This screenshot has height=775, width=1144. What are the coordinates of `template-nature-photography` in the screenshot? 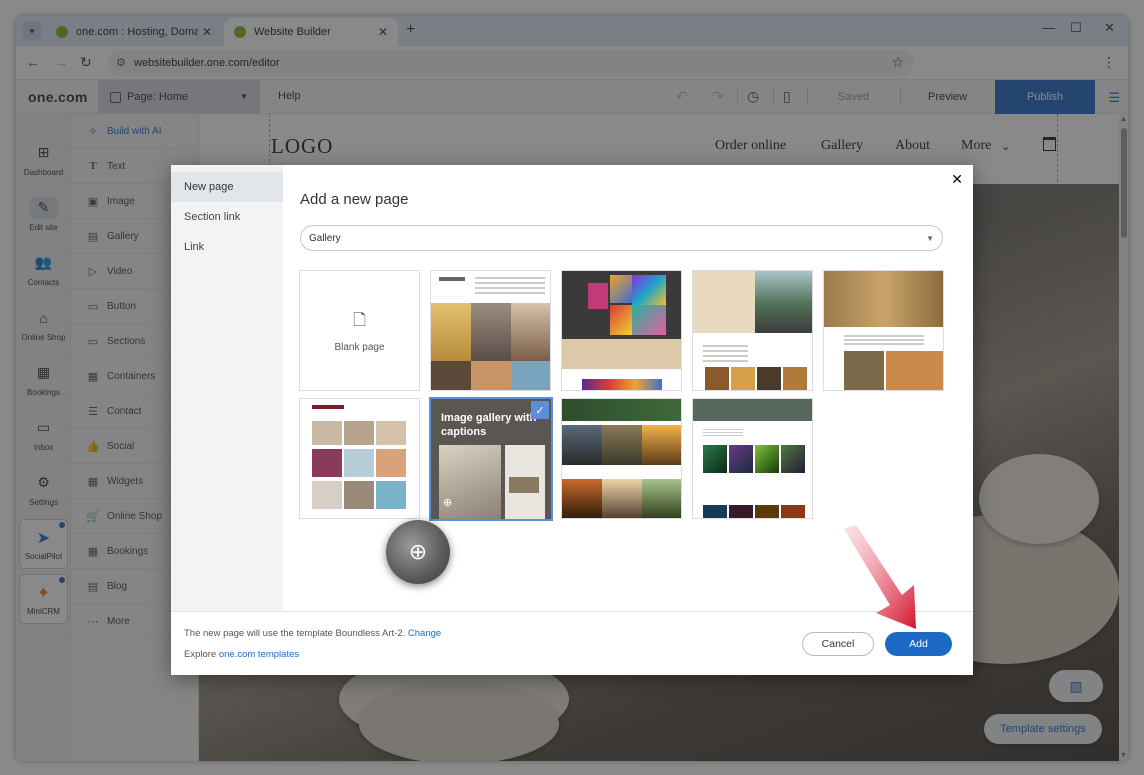 It's located at (752, 330).